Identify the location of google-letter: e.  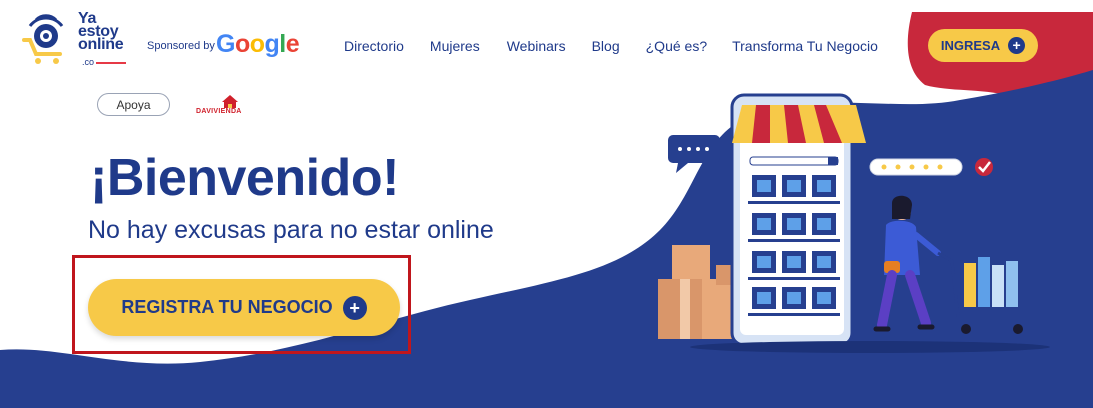
(292, 44).